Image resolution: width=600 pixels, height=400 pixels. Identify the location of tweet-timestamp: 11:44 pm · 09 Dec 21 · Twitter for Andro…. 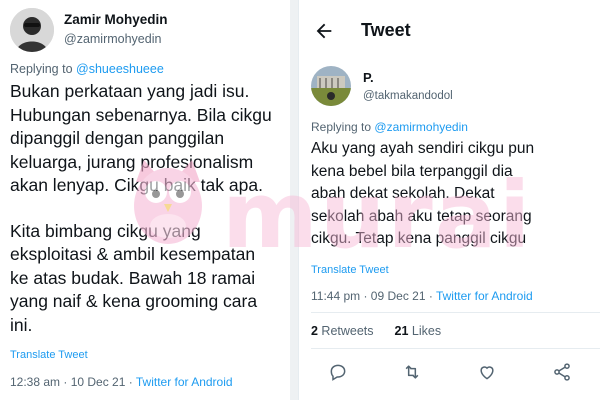
(422, 296).